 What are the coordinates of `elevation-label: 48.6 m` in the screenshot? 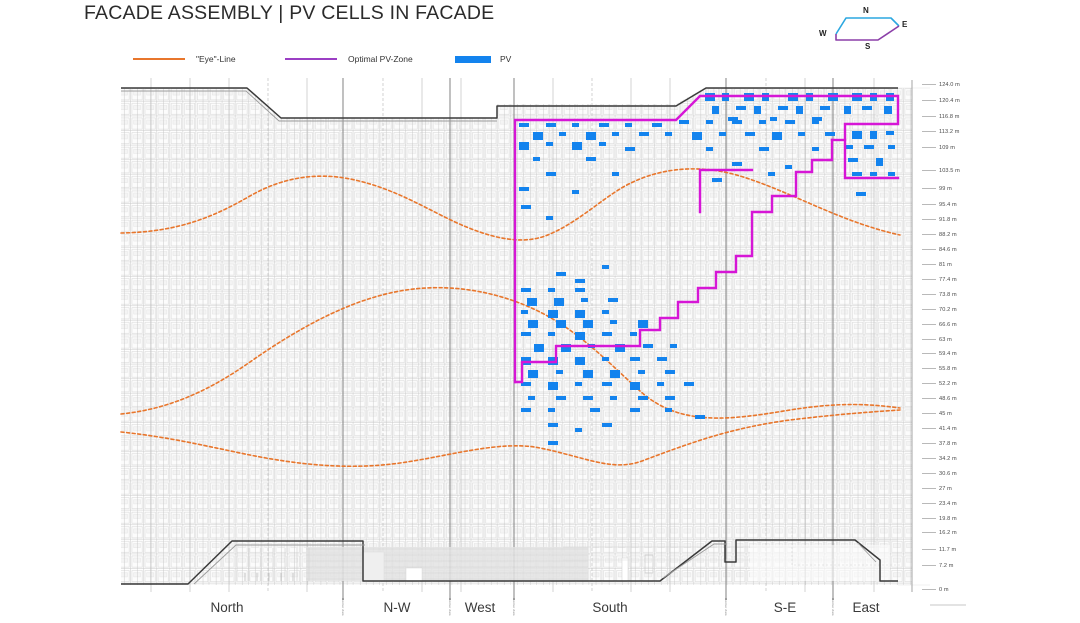 It's located at (948, 398).